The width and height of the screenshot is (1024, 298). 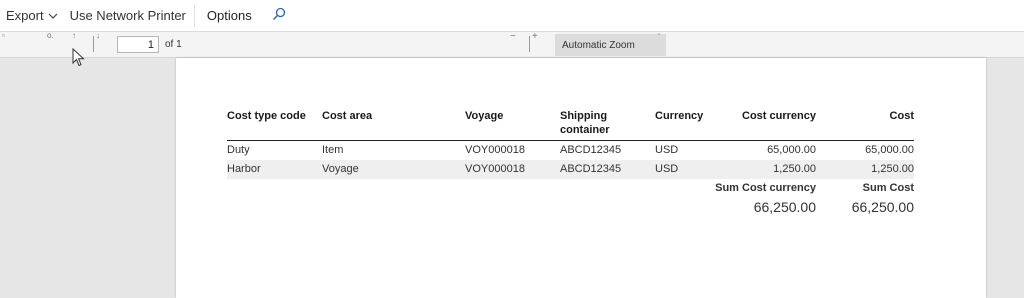 What do you see at coordinates (53, 15) in the screenshot?
I see `chevron-down-icon` at bounding box center [53, 15].